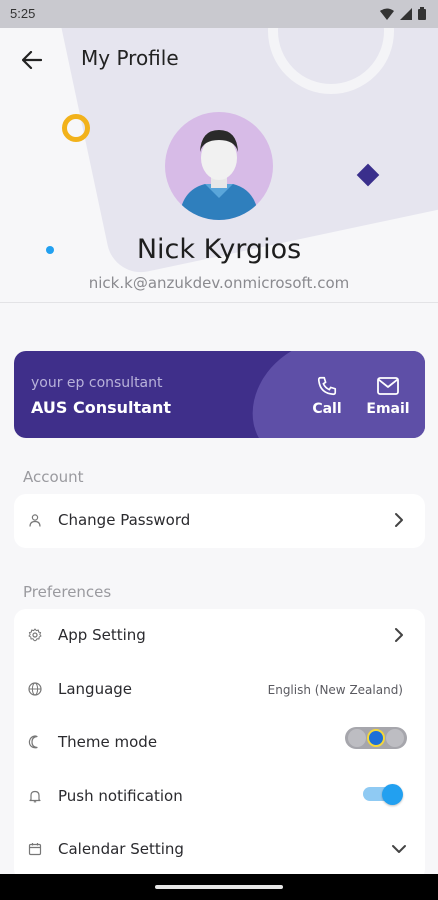 The height and width of the screenshot is (900, 438). What do you see at coordinates (219, 635) in the screenshot?
I see `app-setting-row: App Setting` at bounding box center [219, 635].